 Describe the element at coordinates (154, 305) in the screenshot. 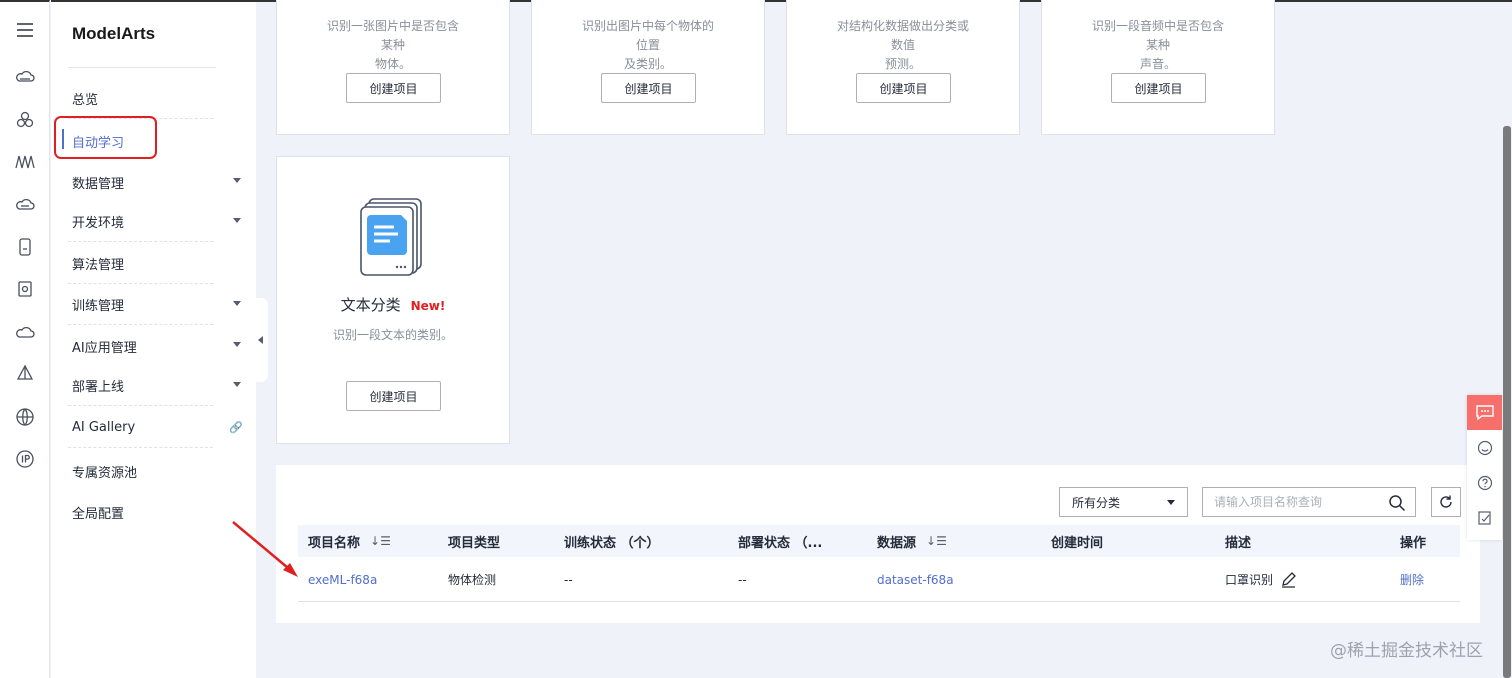

I see `sidebar-item-training: 训练管理` at that location.